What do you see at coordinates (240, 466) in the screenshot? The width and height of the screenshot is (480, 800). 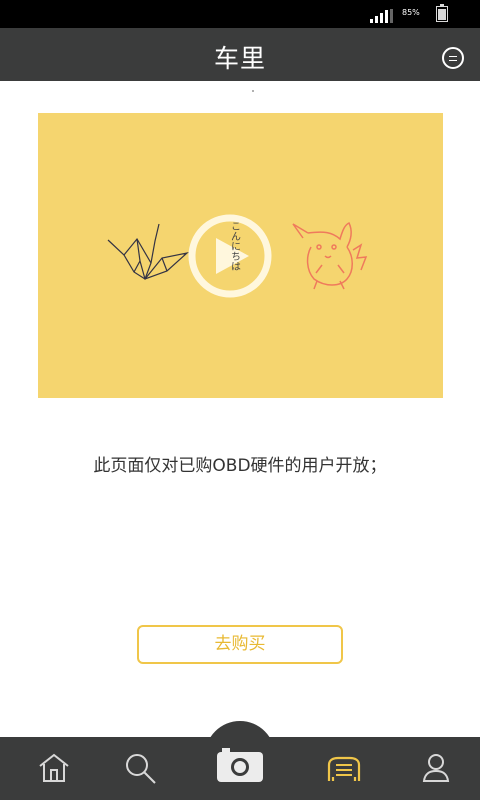 I see `obd-access-message: 此页面仅对已购OBD硬件的用户开放；` at bounding box center [240, 466].